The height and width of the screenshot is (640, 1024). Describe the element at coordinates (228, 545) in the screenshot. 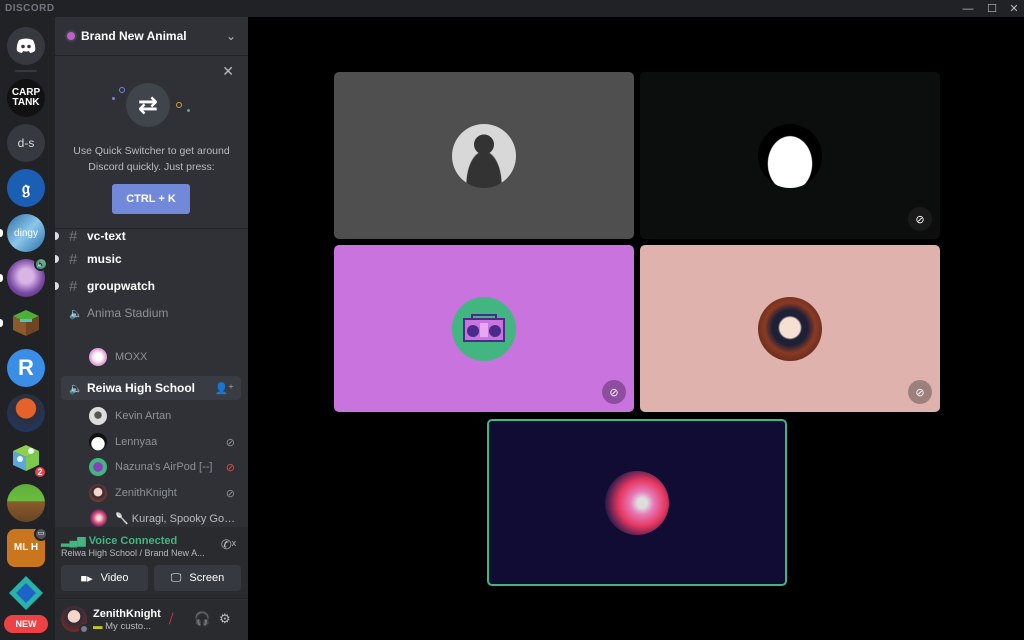

I see `disconnect-icon: ✆ˣ` at that location.